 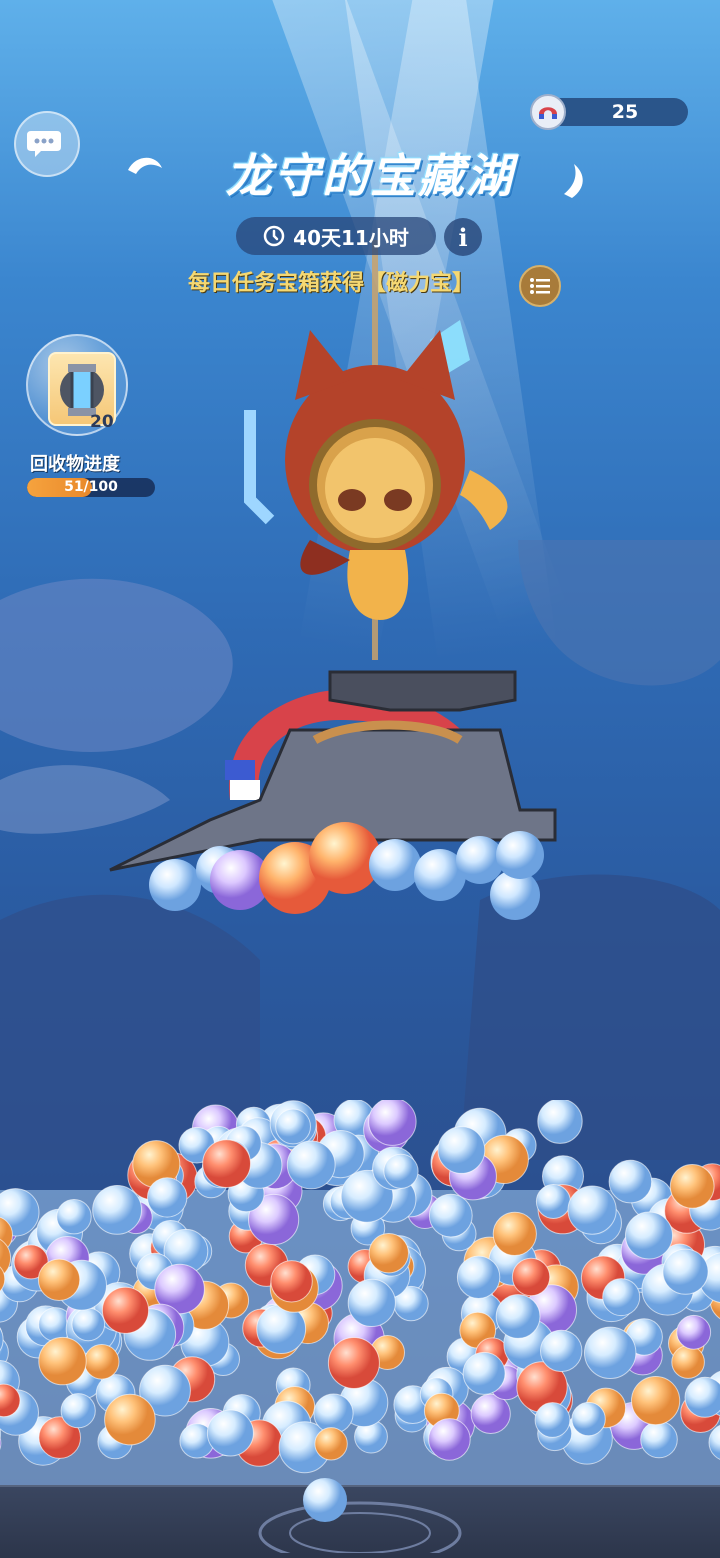 What do you see at coordinates (90, 389) in the screenshot?
I see `recycle-item-button: 20` at bounding box center [90, 389].